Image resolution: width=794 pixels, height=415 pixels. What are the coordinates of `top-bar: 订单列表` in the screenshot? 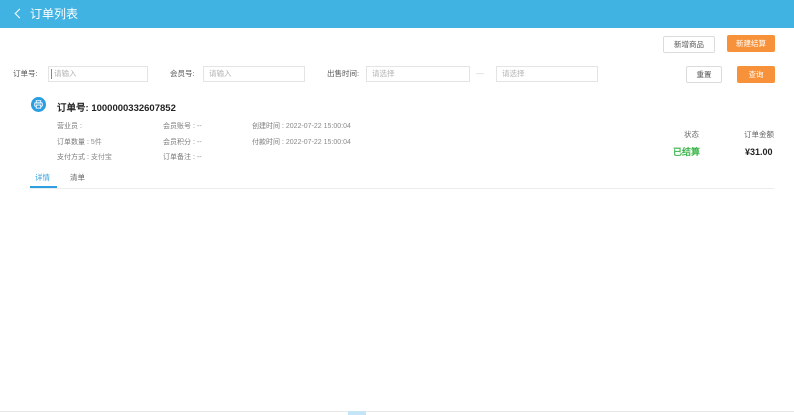 It's located at (397, 14).